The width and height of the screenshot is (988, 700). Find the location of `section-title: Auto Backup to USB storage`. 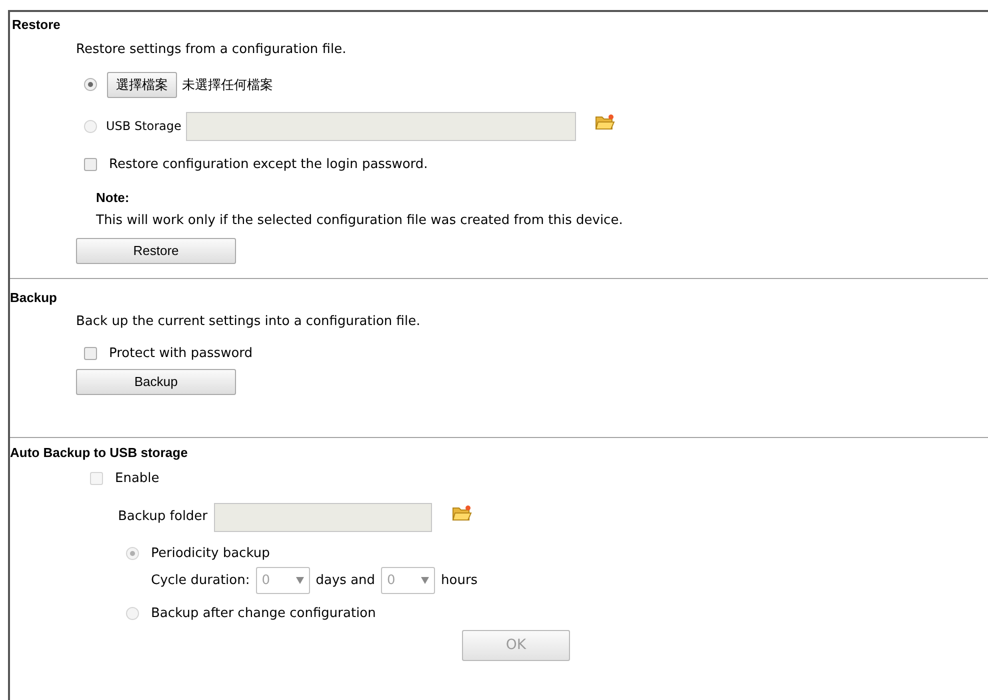

section-title: Auto Backup to USB storage is located at coordinates (99, 452).